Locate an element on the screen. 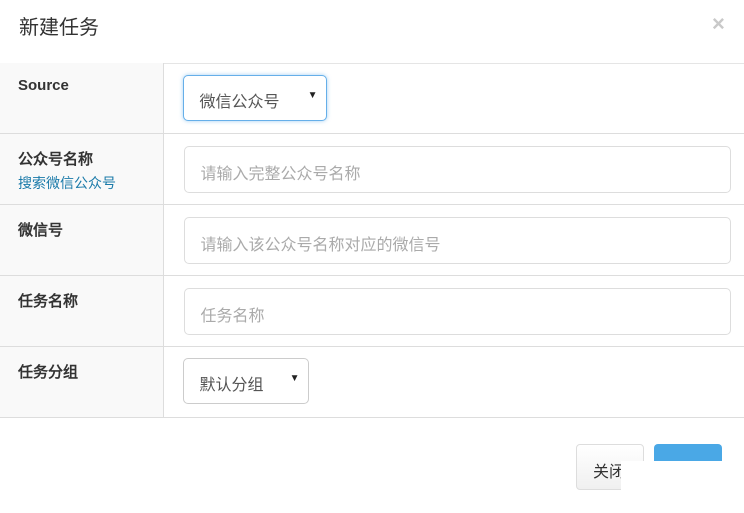 This screenshot has width=744, height=513. wechat-id-label: 微信号 is located at coordinates (82, 240).